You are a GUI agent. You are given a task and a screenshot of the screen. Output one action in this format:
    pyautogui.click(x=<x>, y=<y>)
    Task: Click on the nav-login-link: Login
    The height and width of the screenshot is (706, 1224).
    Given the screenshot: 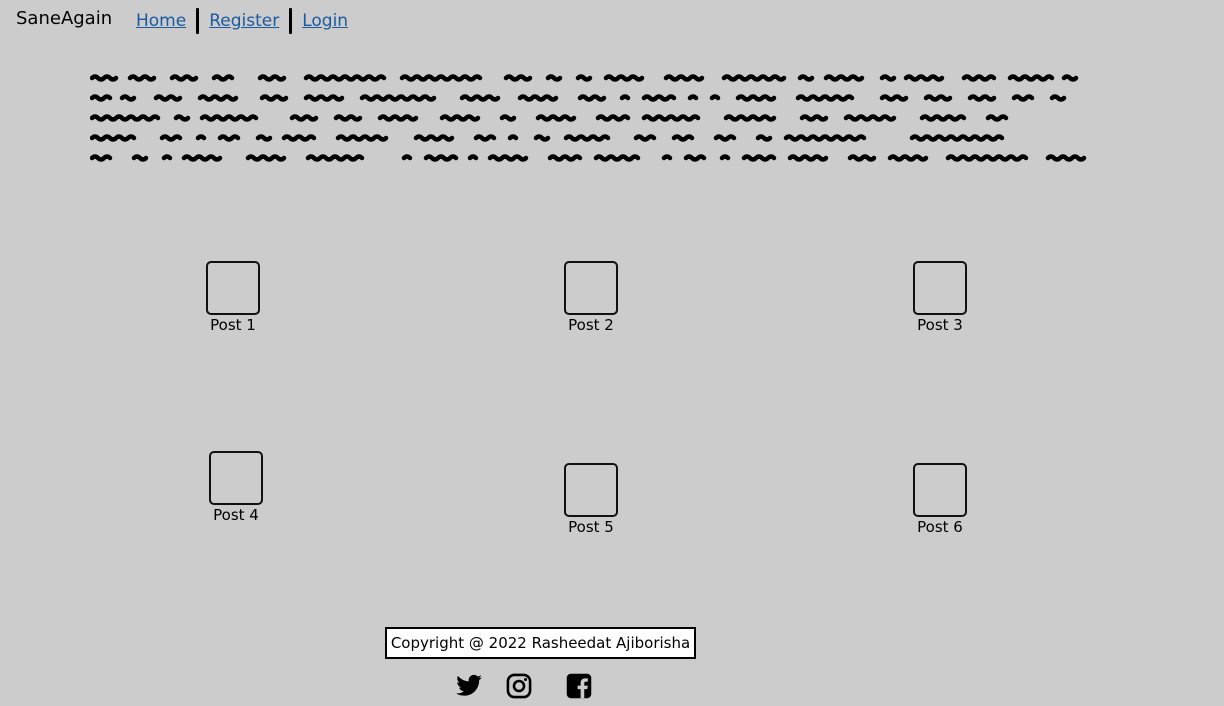 What is the action you would take?
    pyautogui.click(x=325, y=21)
    